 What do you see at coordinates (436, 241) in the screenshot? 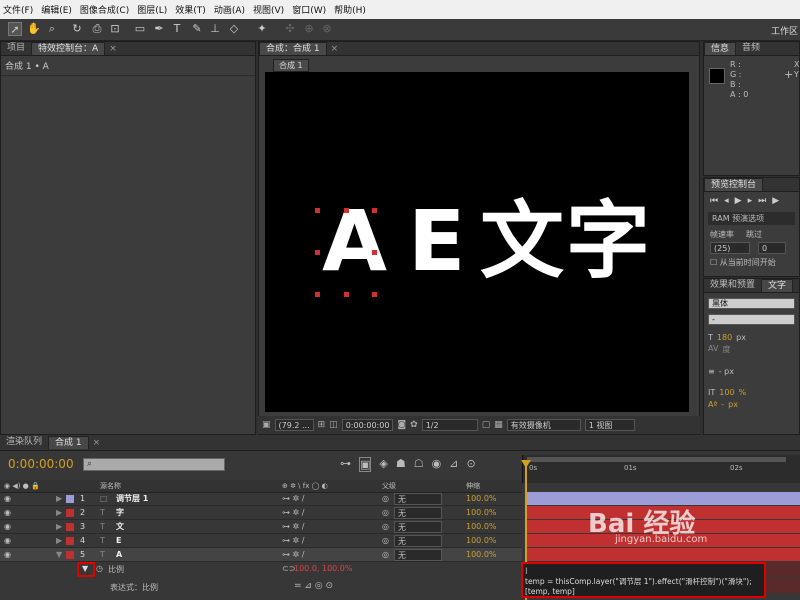
I see `comp-letter-e: E` at bounding box center [436, 241].